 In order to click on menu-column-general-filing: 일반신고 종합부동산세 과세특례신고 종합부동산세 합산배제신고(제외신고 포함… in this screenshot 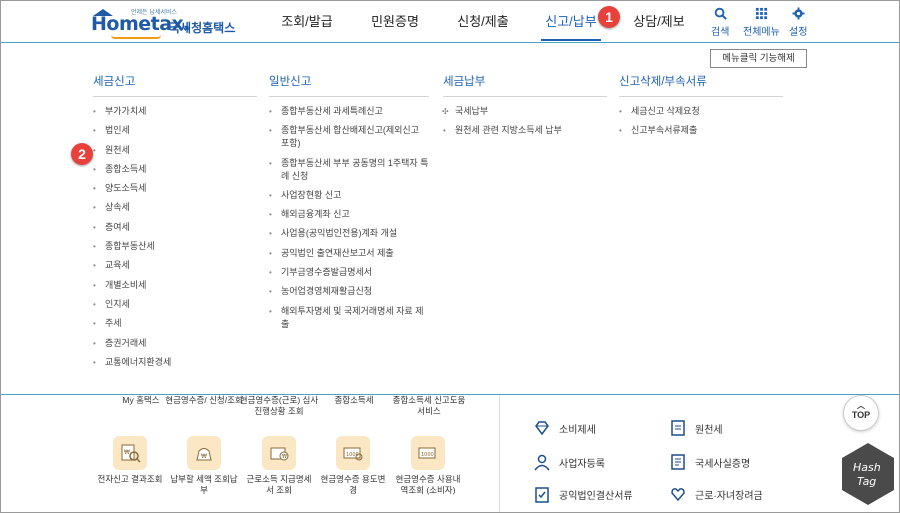, I will do `click(349, 205)`.